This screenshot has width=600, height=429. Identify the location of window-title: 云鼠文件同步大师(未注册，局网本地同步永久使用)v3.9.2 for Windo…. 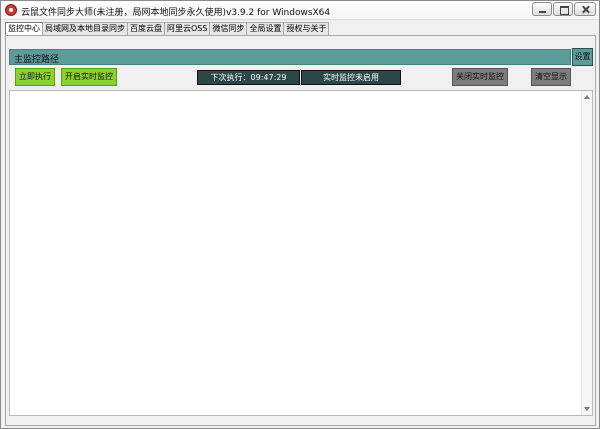
(176, 13).